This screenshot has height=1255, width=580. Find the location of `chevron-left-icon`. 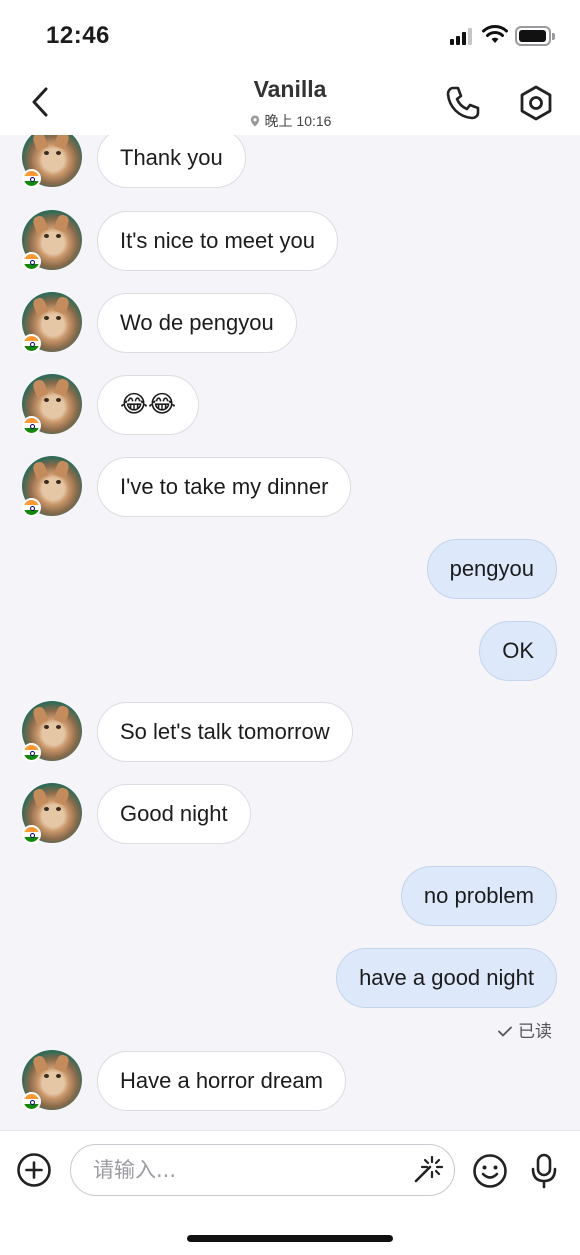

chevron-left-icon is located at coordinates (40, 102).